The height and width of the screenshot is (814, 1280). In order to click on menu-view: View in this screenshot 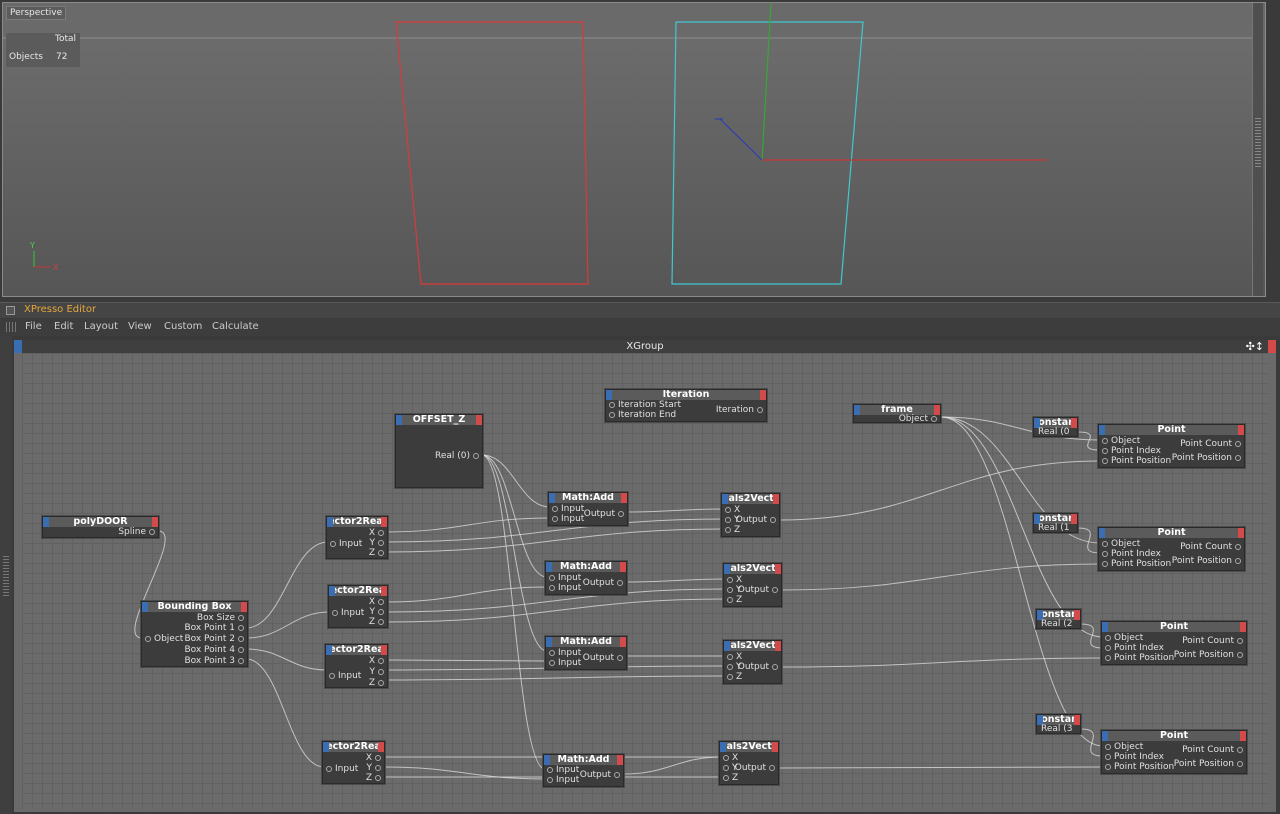, I will do `click(140, 326)`.